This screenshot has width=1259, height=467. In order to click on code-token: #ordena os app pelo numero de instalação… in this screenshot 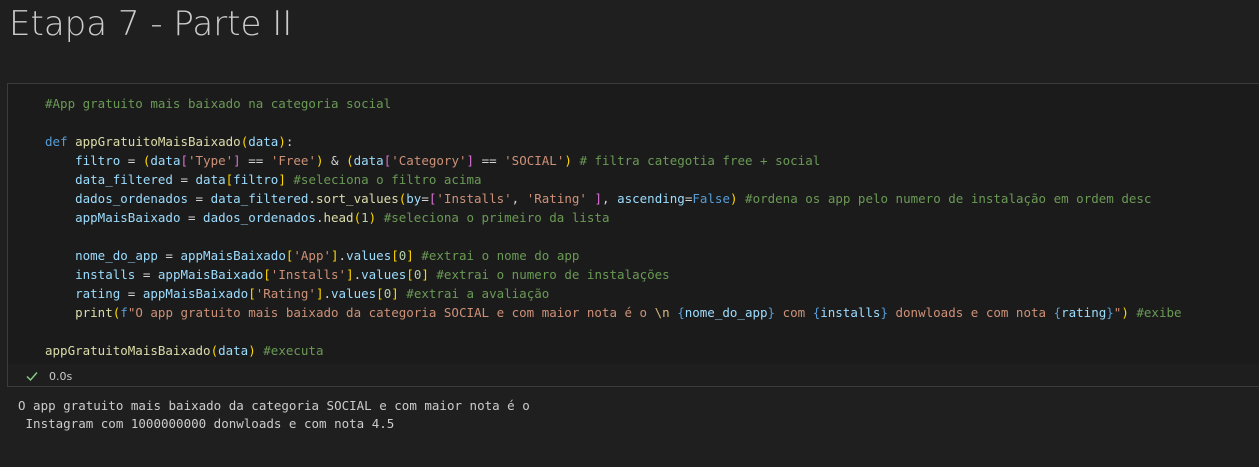, I will do `click(948, 198)`.